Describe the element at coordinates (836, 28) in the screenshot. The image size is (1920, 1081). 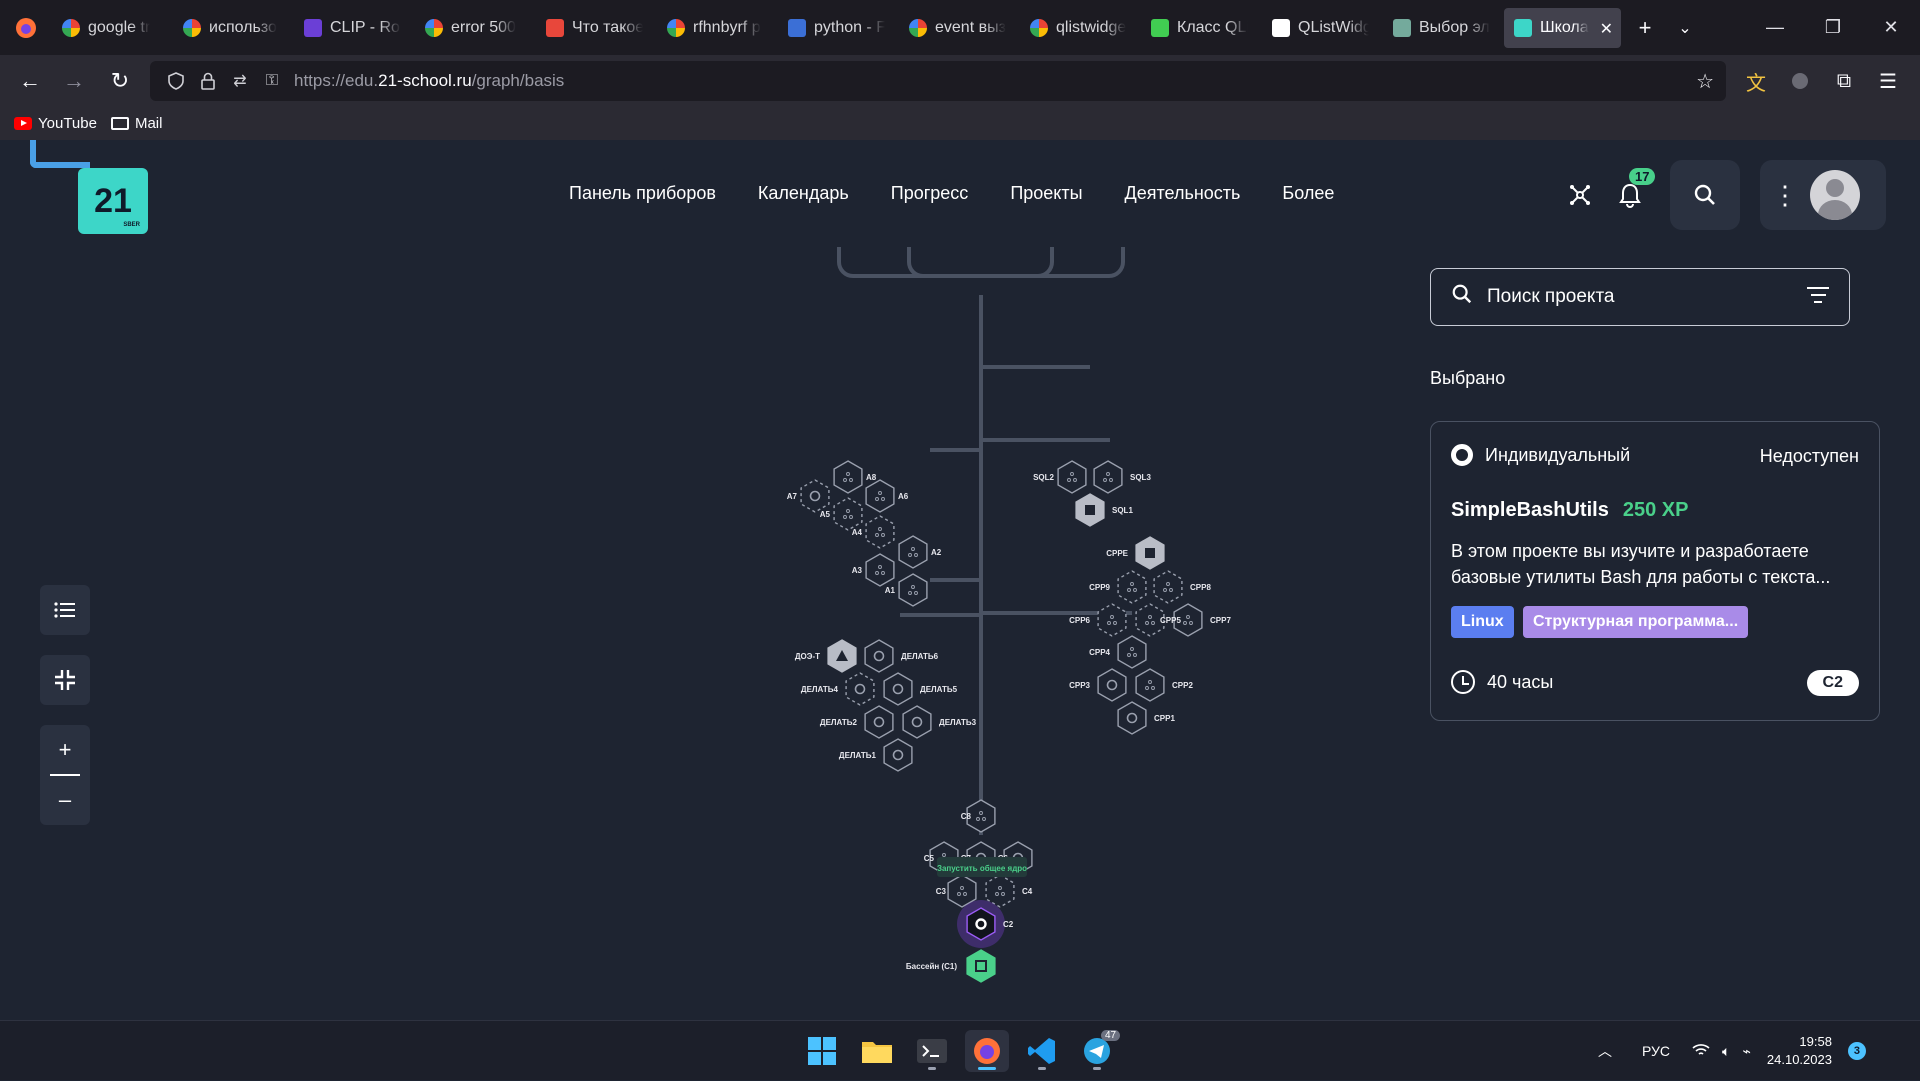
I see `browser-tab: python - F` at that location.